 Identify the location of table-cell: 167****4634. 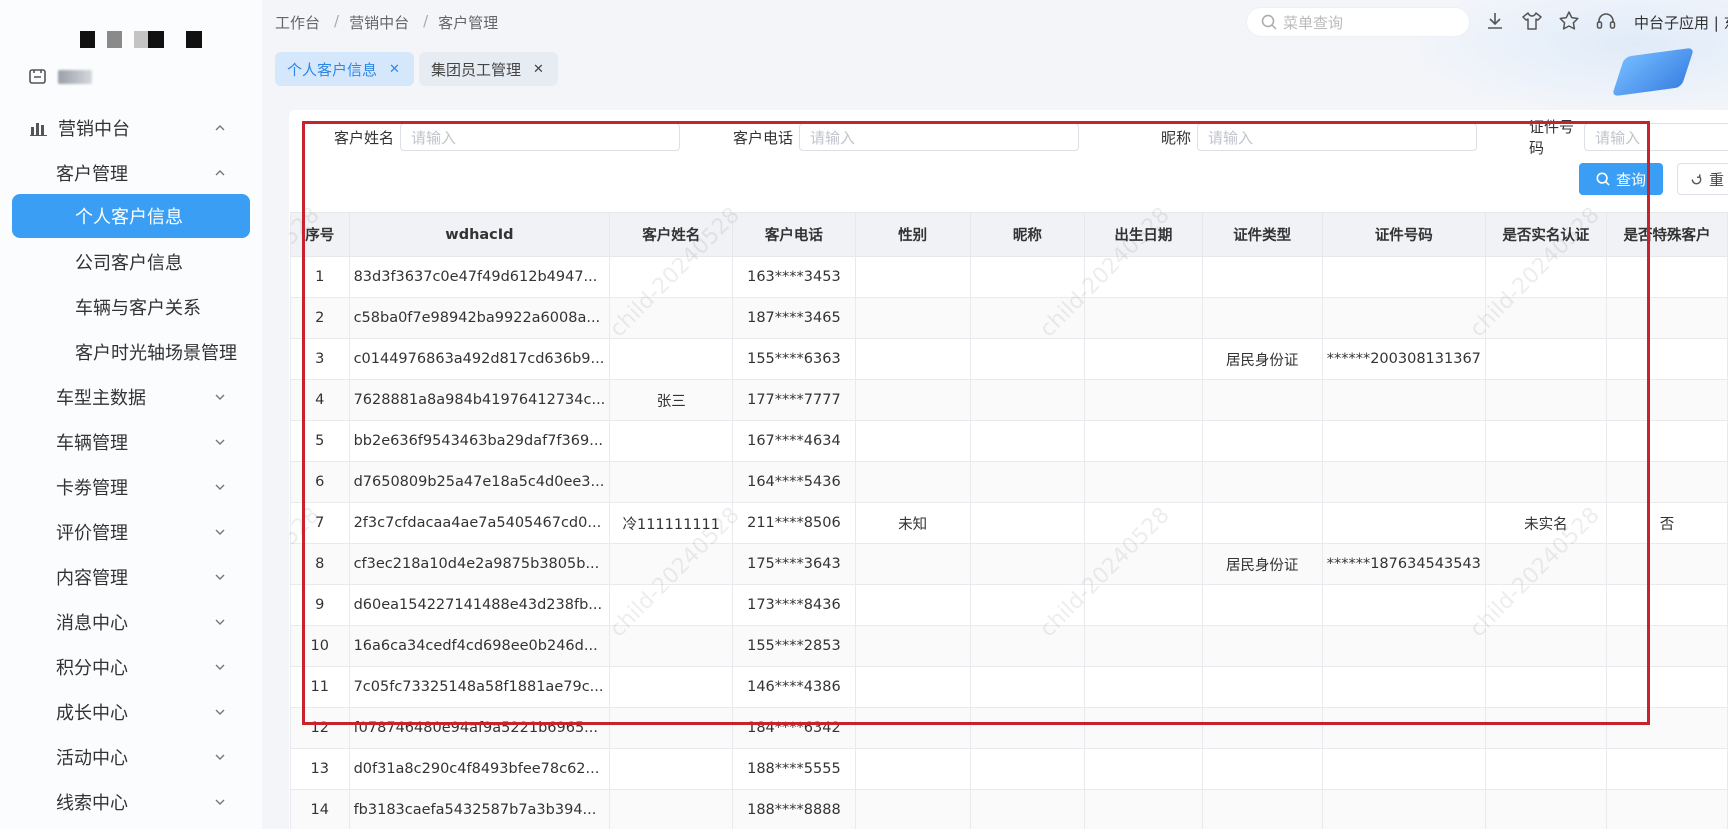
(794, 441).